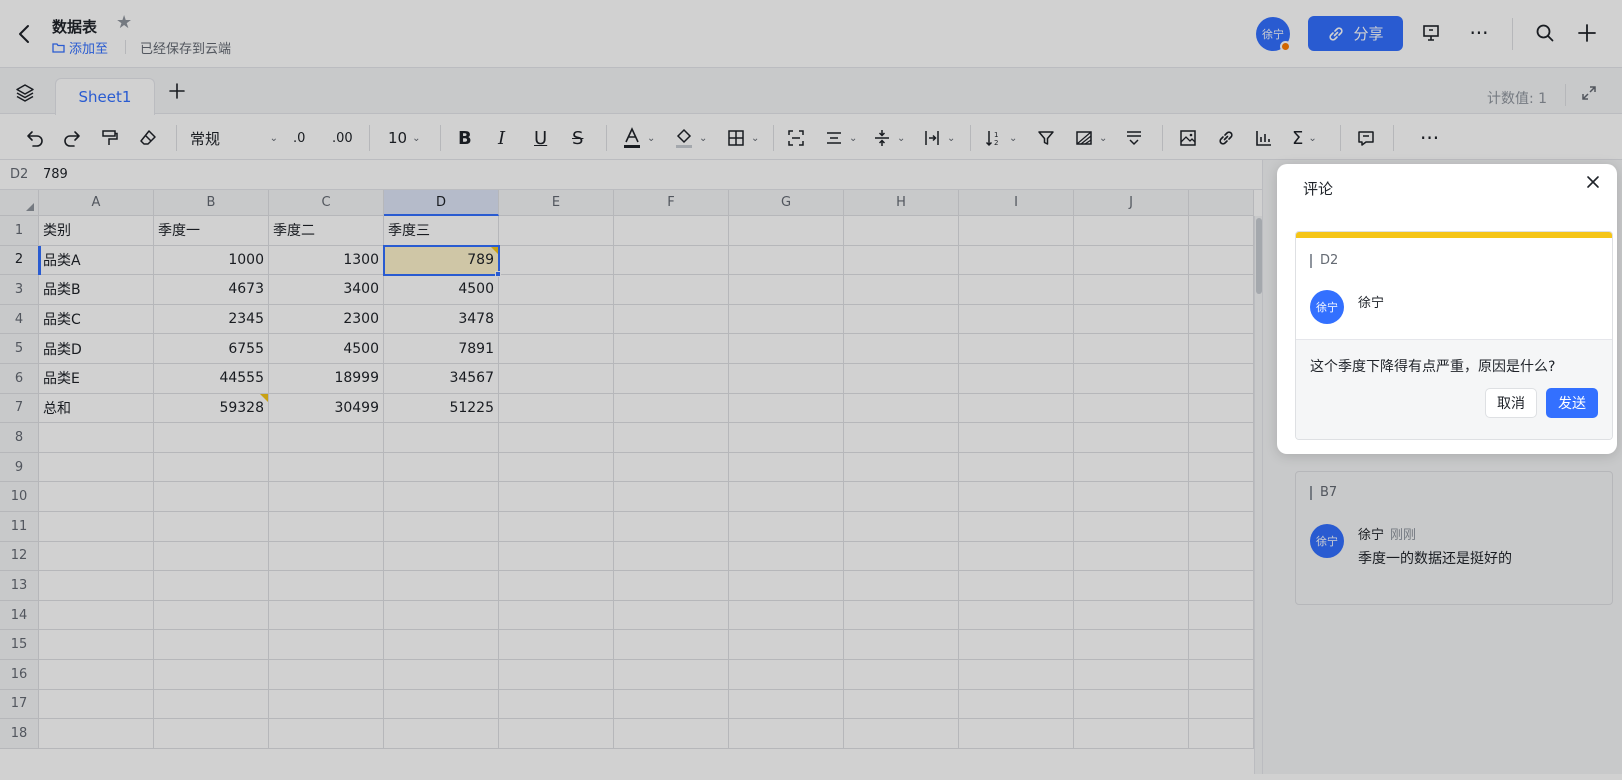 The image size is (1622, 780). I want to click on send-button: 发送, so click(1572, 403).